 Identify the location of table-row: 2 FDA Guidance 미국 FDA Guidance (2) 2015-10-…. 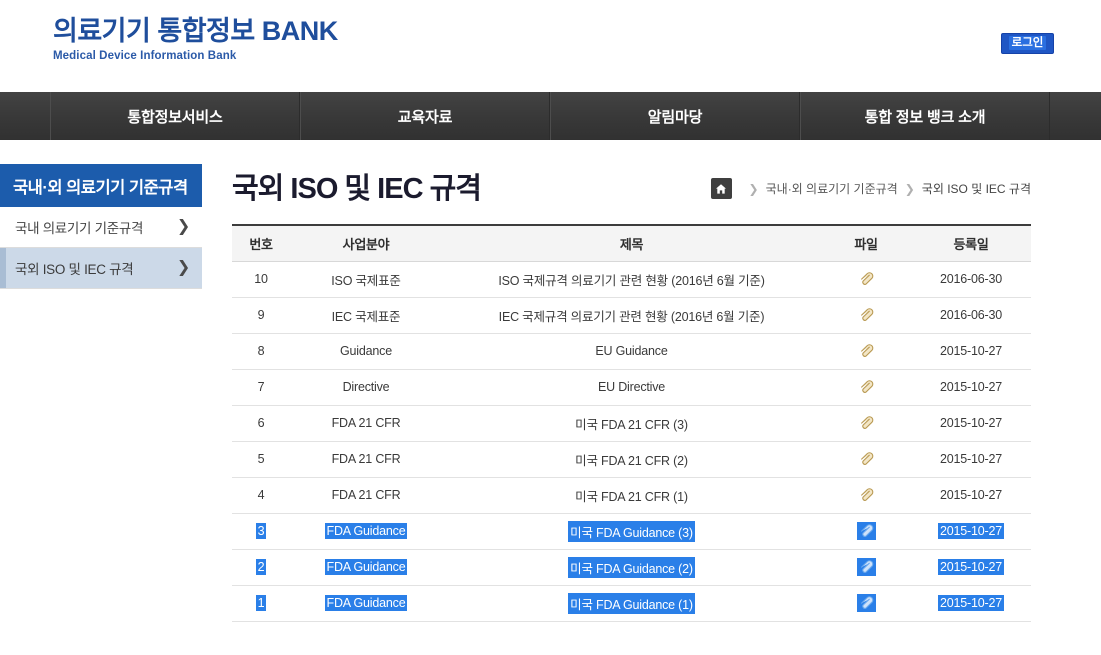
(631, 567).